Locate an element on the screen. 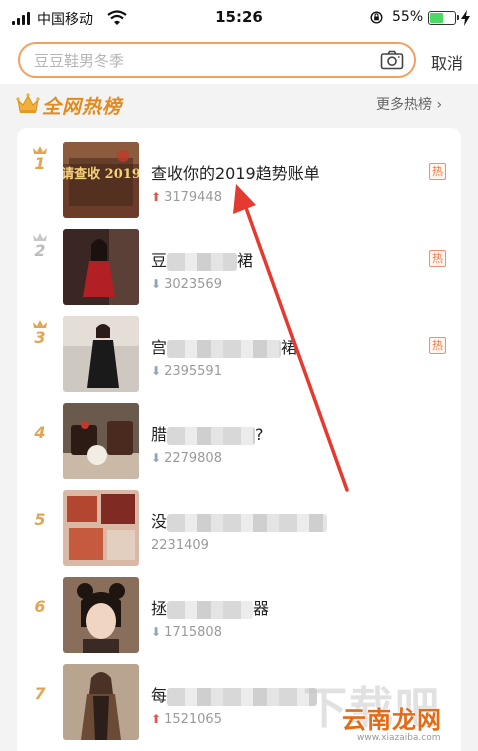 Image resolution: width=478 pixels, height=751 pixels. rank-number: 6 is located at coordinates (40, 606).